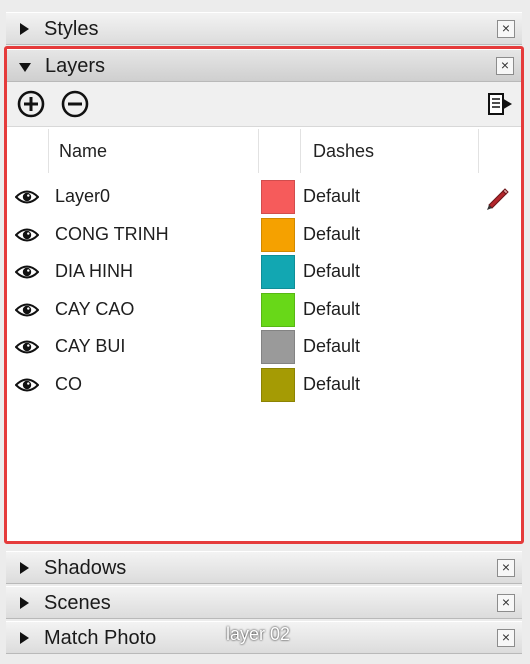  Describe the element at coordinates (500, 104) in the screenshot. I see `details-arrow-icon` at that location.